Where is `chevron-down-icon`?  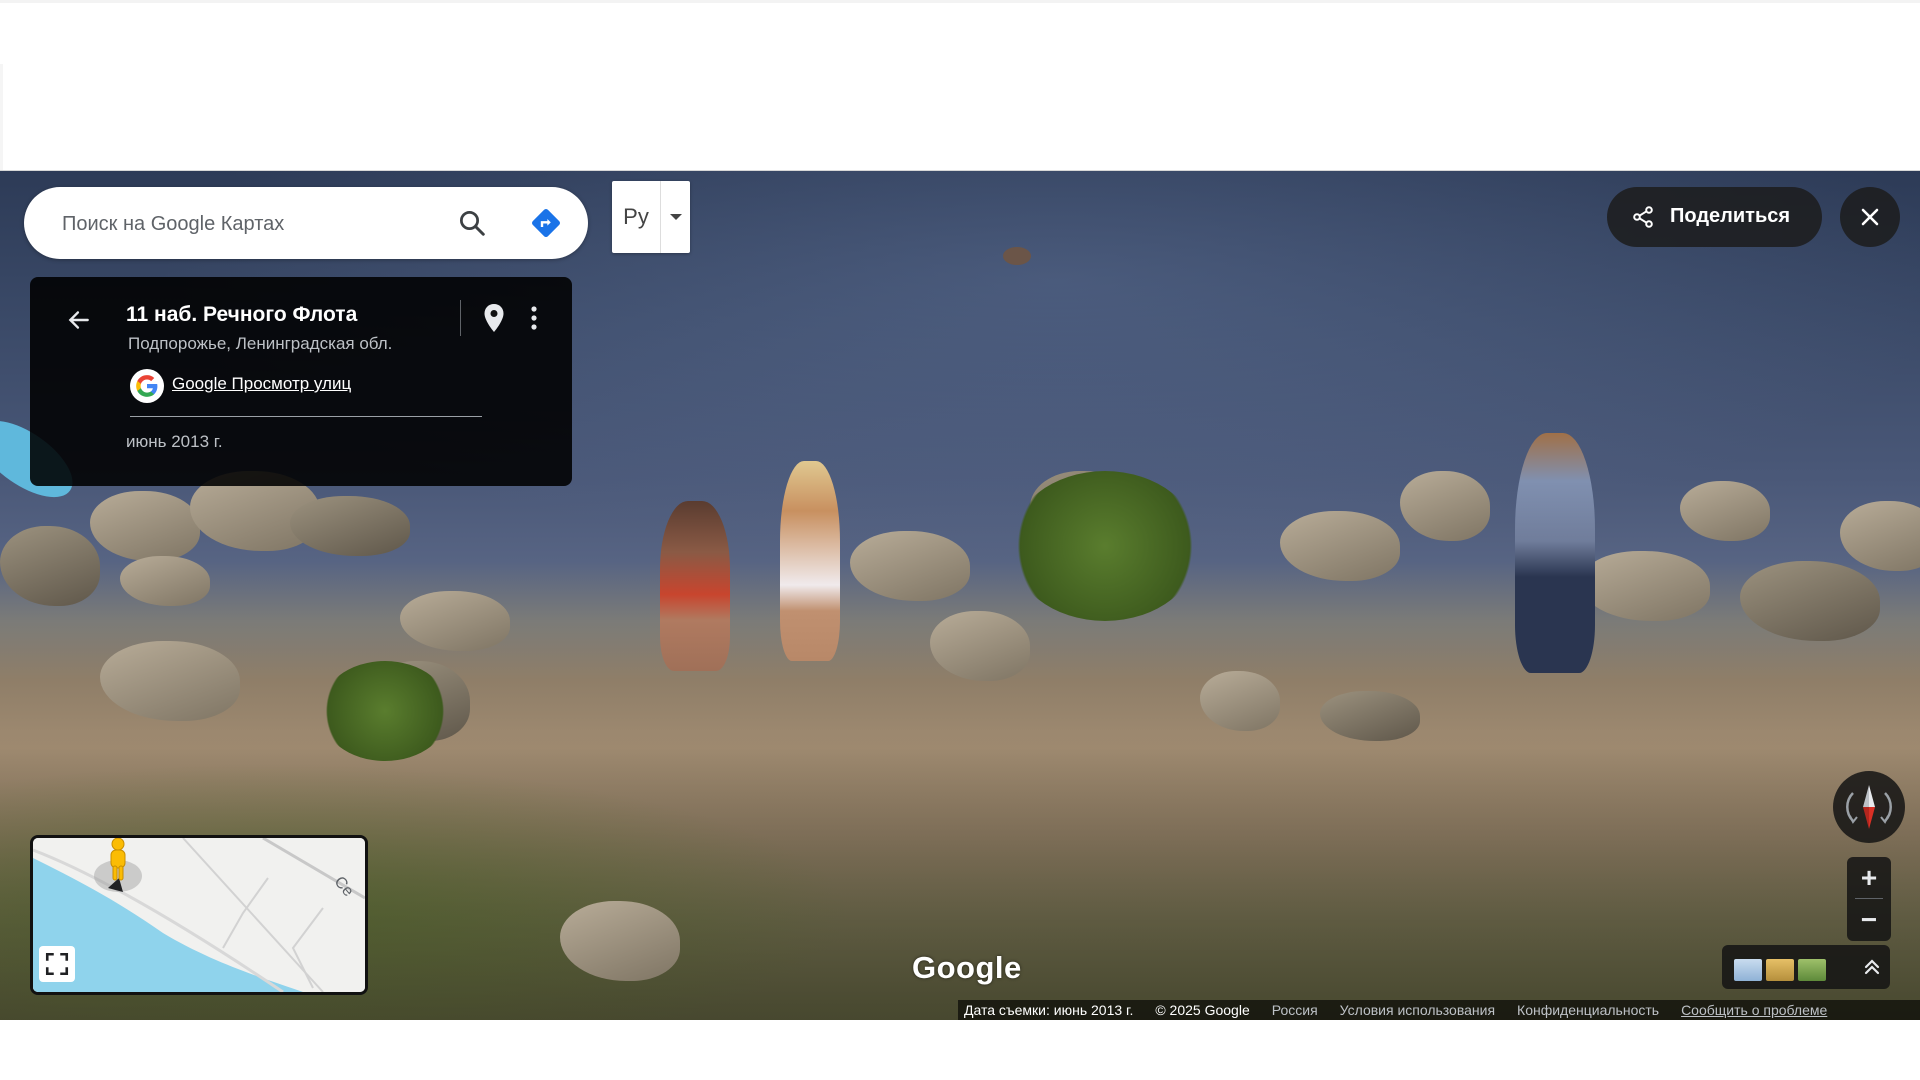 chevron-down-icon is located at coordinates (675, 217).